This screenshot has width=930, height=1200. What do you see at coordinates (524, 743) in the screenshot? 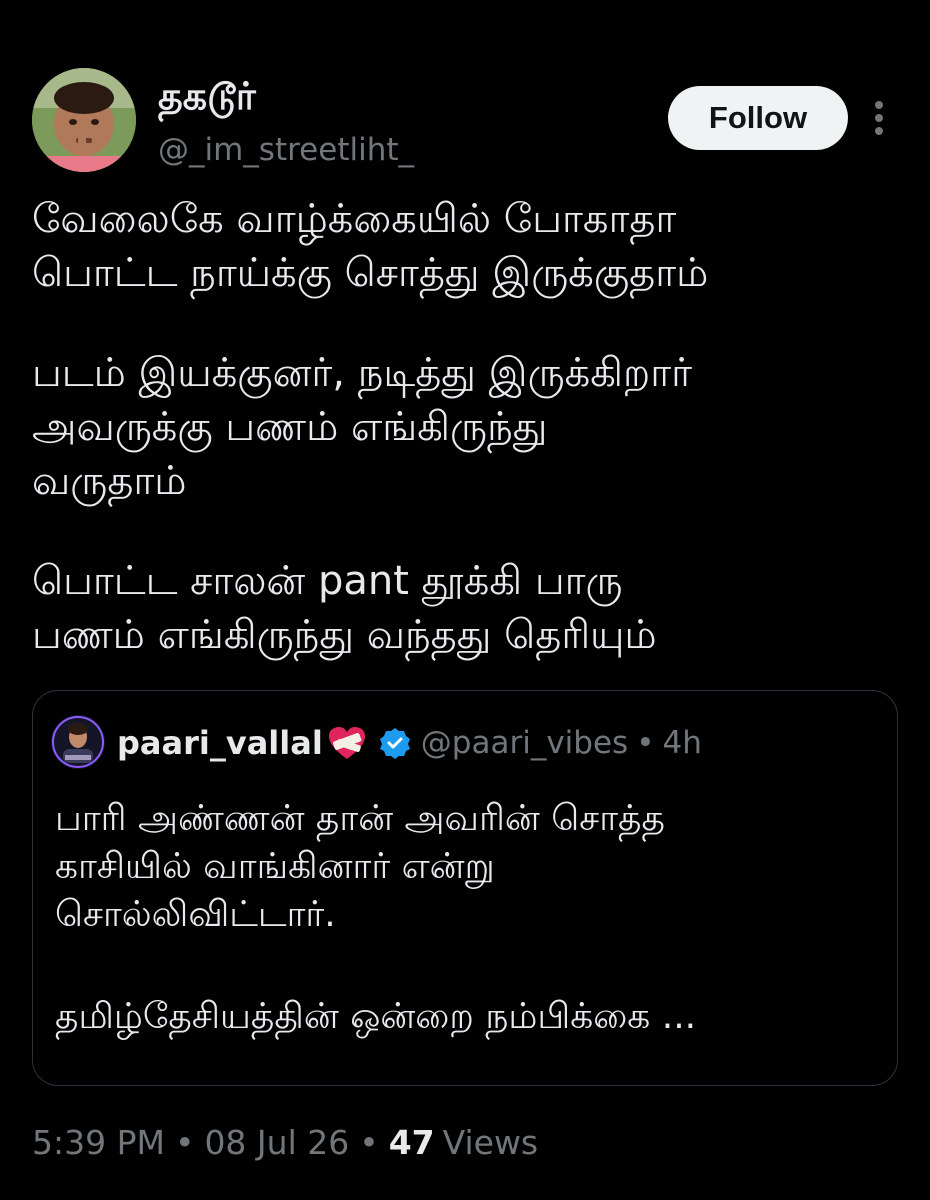
I see `quoted-author-handle: @paari_vibes` at bounding box center [524, 743].